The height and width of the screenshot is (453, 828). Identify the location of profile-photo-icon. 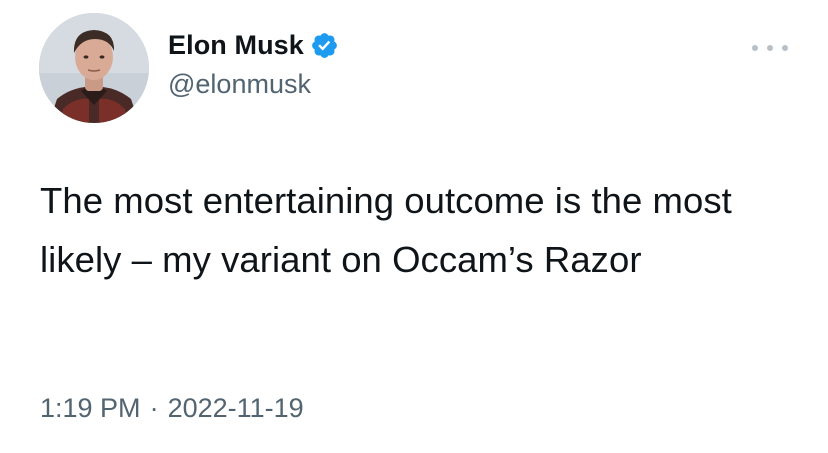
(94, 68).